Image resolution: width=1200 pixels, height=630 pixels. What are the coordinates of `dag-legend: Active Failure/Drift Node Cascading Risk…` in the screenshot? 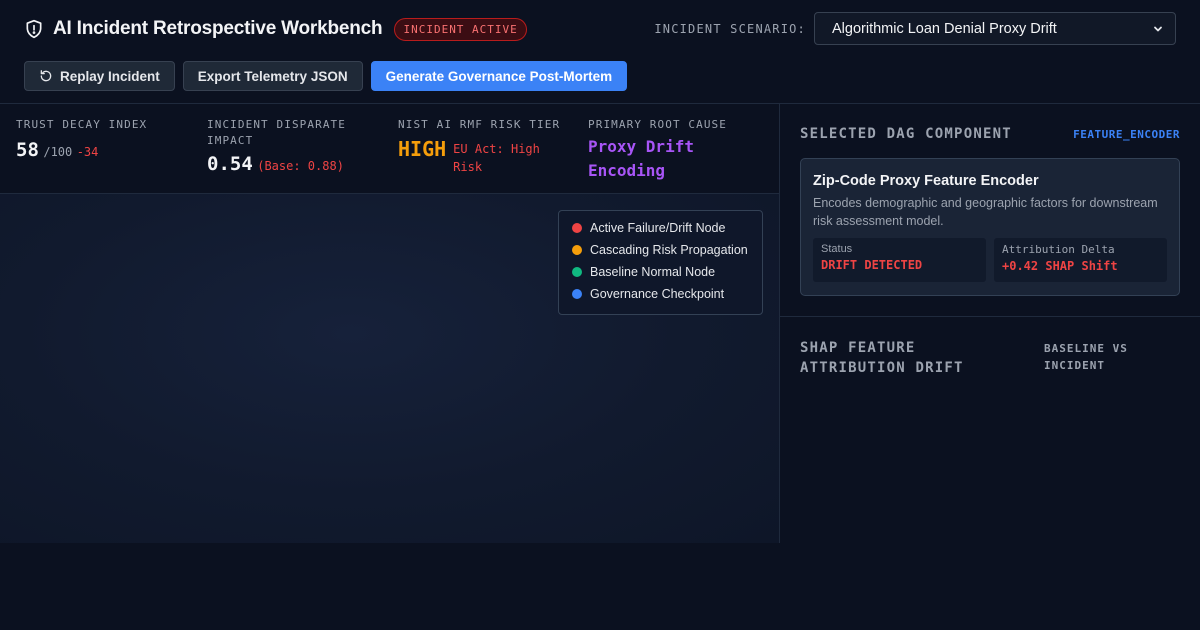 It's located at (660, 262).